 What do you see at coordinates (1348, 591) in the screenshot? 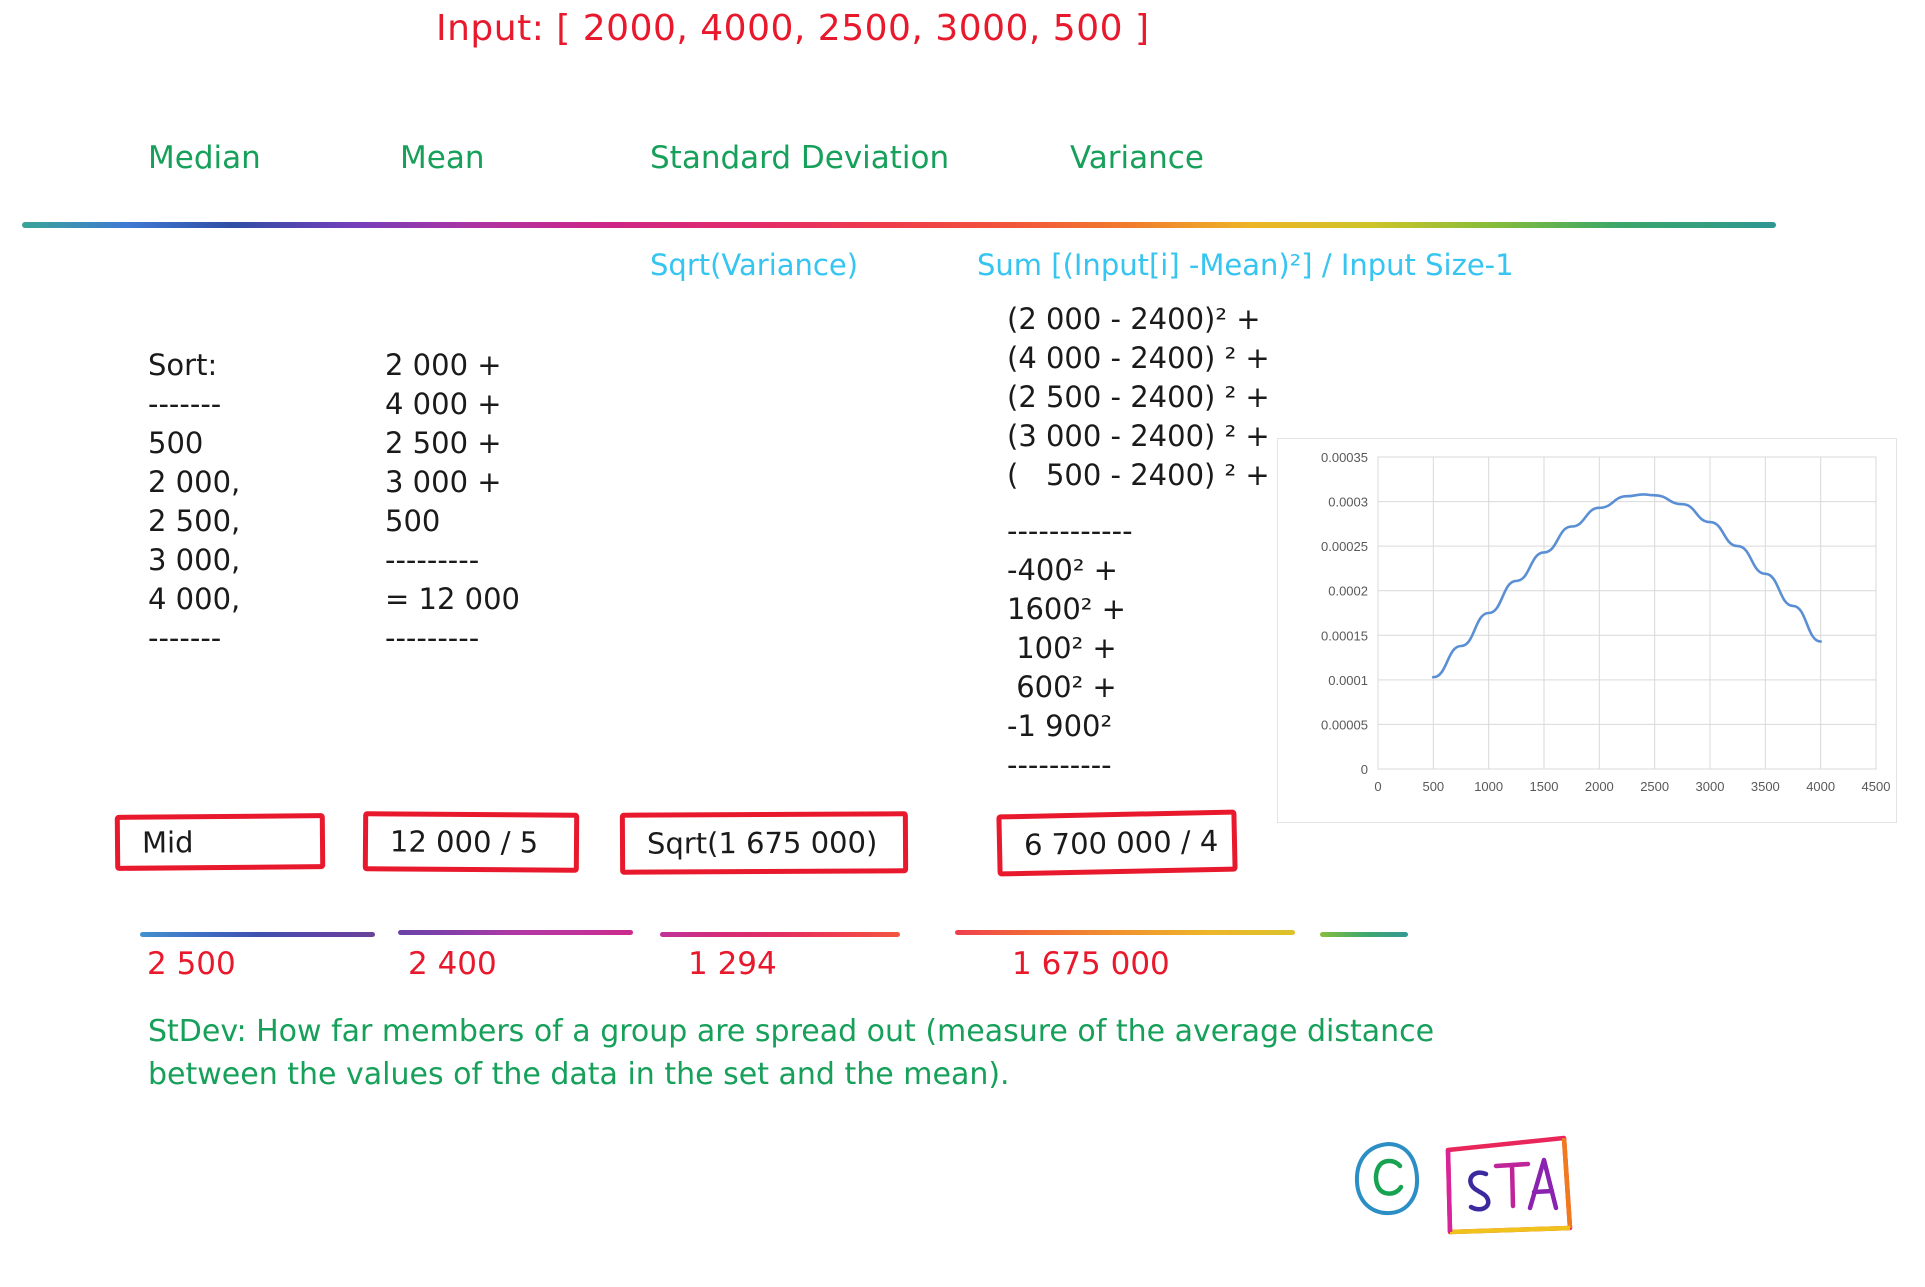
I see `svg-text: 0.0002` at bounding box center [1348, 591].